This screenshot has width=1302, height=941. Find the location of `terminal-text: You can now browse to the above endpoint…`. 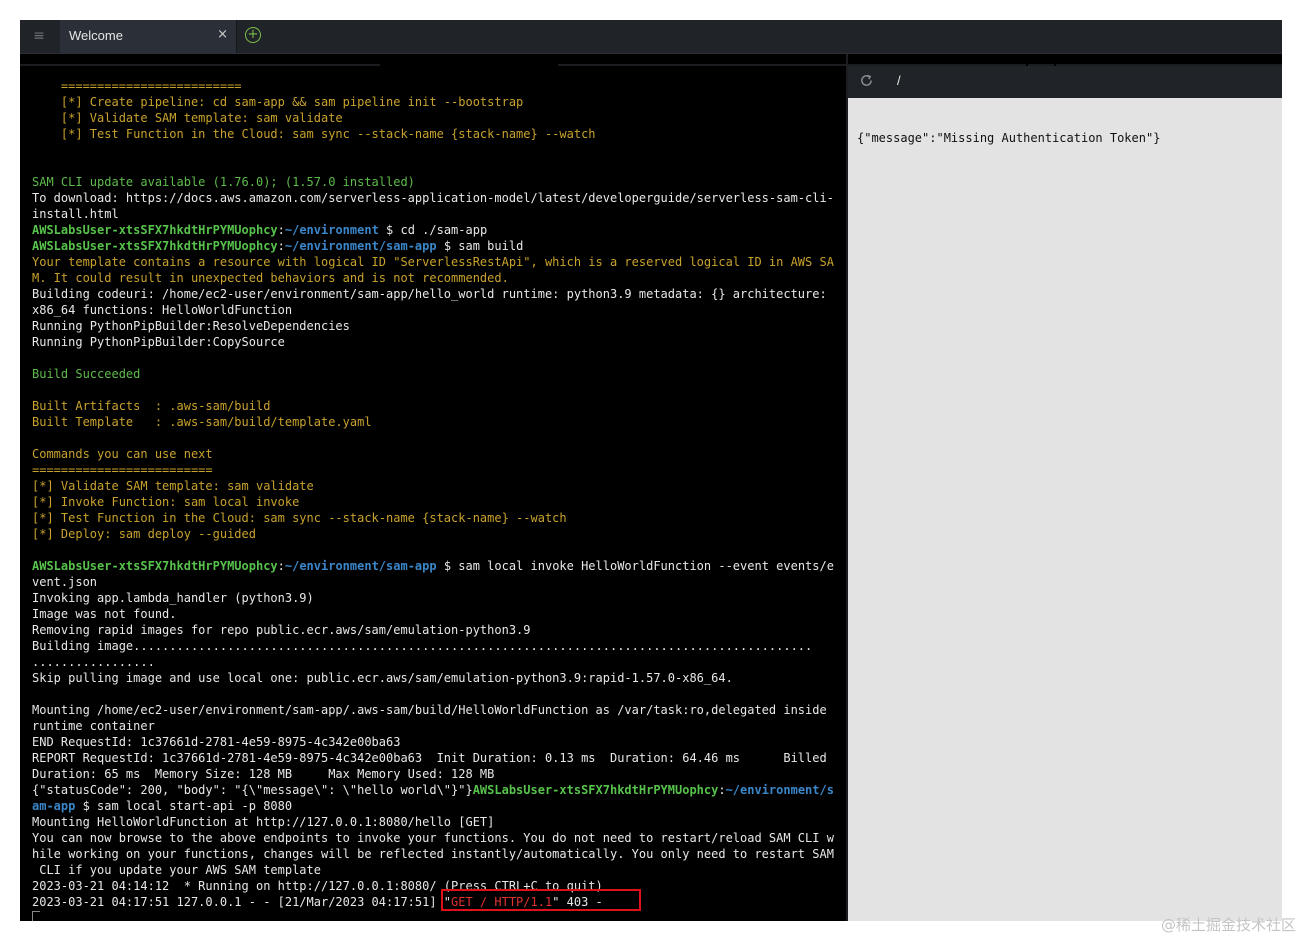

terminal-text: You can now browse to the above endpoint… is located at coordinates (433, 838).